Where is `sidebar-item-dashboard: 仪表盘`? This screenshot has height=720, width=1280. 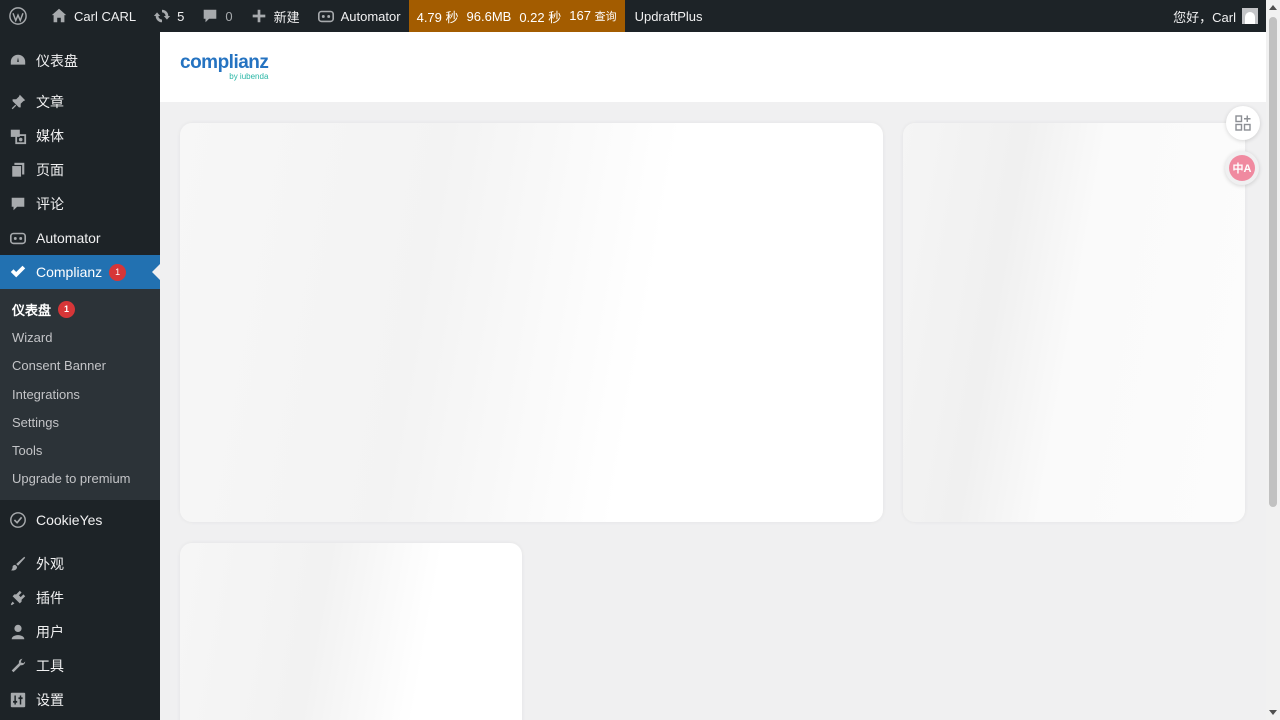 sidebar-item-dashboard: 仪表盘 is located at coordinates (80, 60).